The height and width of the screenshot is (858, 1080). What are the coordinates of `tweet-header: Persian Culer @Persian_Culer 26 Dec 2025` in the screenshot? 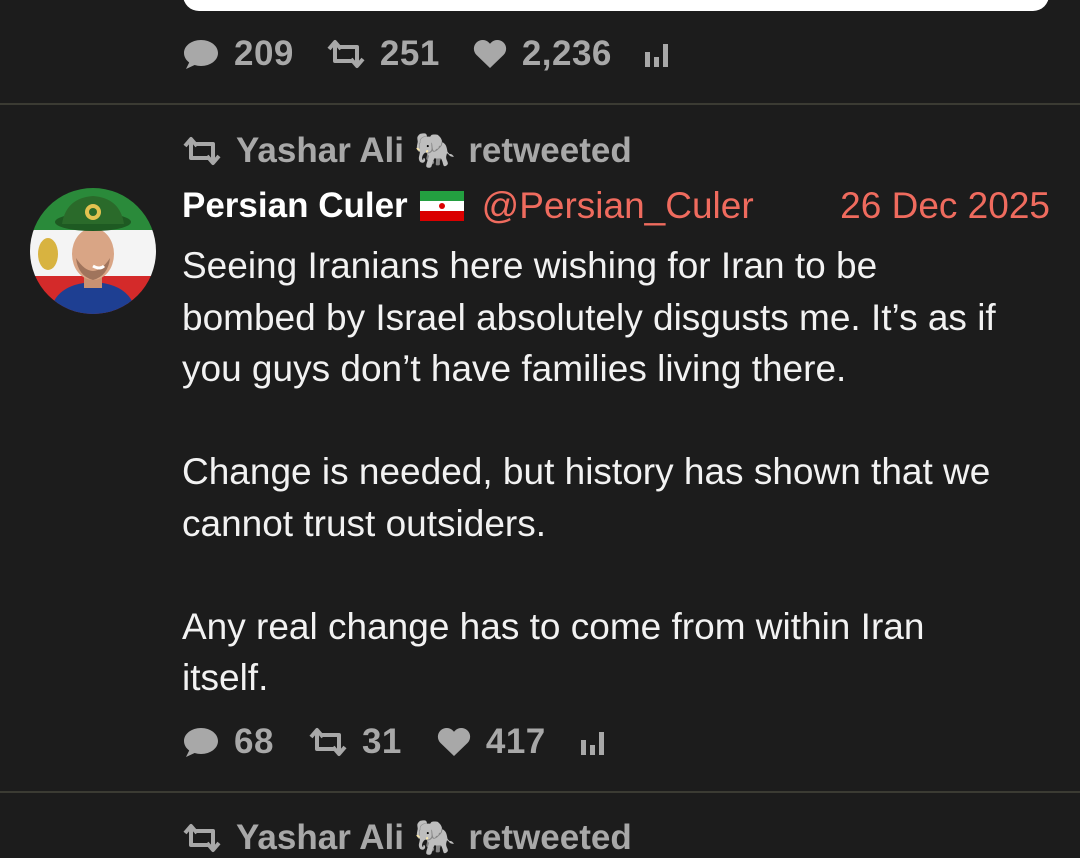 It's located at (616, 206).